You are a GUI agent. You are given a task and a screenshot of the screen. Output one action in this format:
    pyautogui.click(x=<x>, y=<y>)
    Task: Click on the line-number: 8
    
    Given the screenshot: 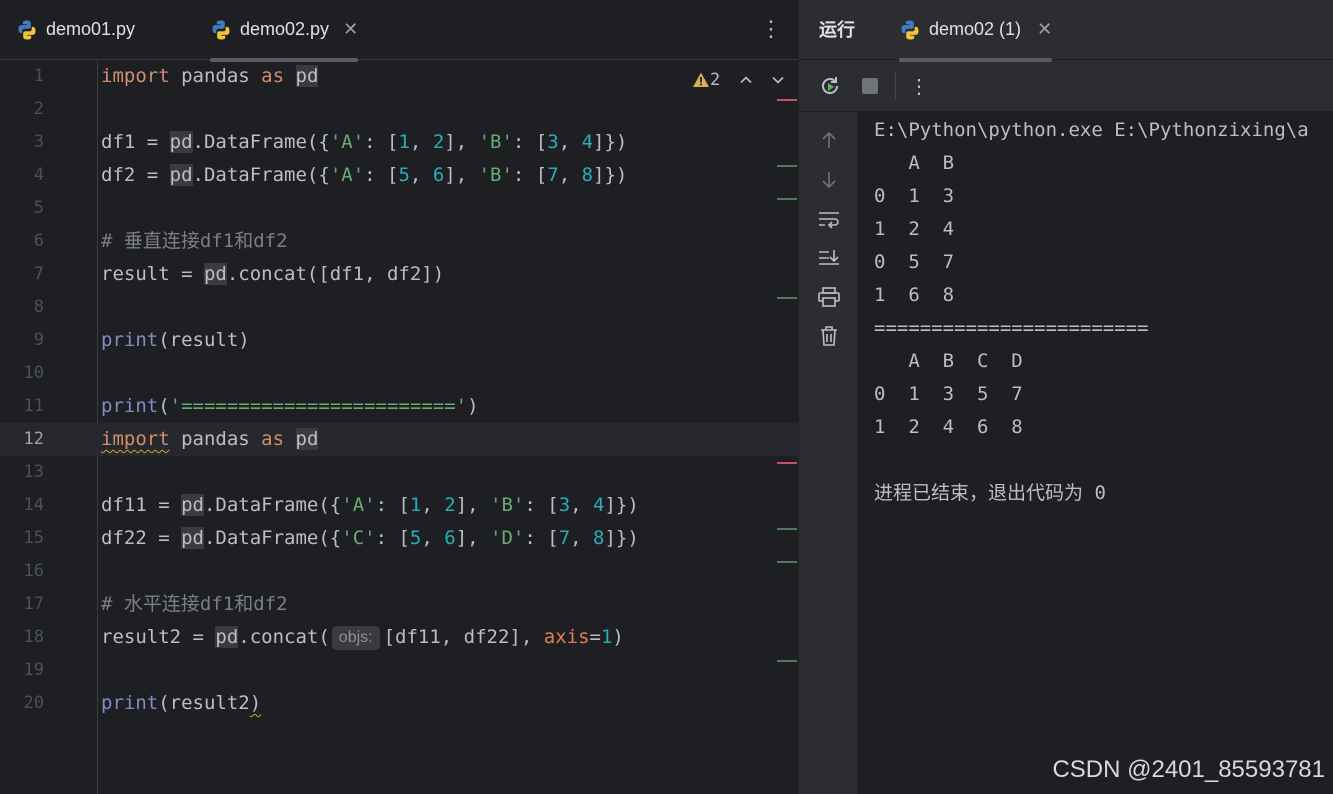 What is the action you would take?
    pyautogui.click(x=38, y=307)
    